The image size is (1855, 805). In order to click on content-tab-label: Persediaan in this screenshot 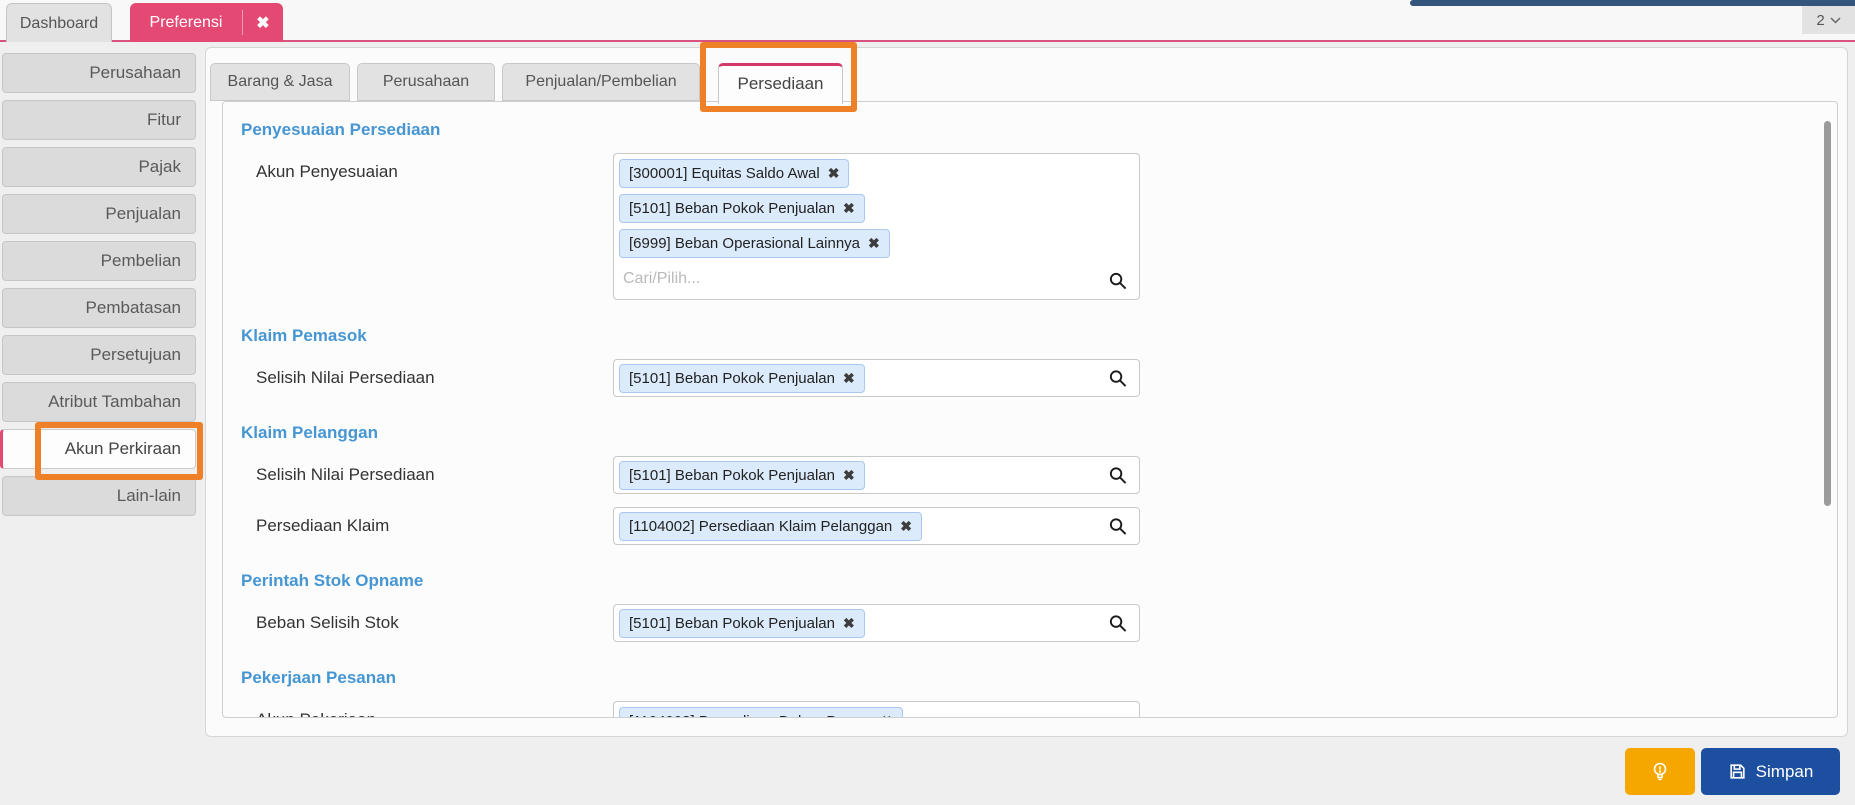, I will do `click(780, 83)`.